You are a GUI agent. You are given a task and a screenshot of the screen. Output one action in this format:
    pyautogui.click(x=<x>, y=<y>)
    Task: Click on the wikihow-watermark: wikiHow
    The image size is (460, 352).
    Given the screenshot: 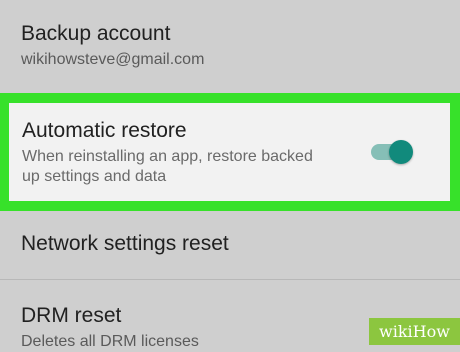 What is the action you would take?
    pyautogui.click(x=414, y=331)
    